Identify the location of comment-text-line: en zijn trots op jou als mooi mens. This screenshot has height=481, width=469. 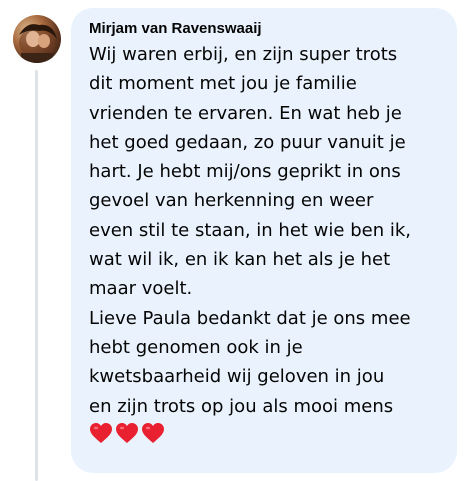
(241, 406).